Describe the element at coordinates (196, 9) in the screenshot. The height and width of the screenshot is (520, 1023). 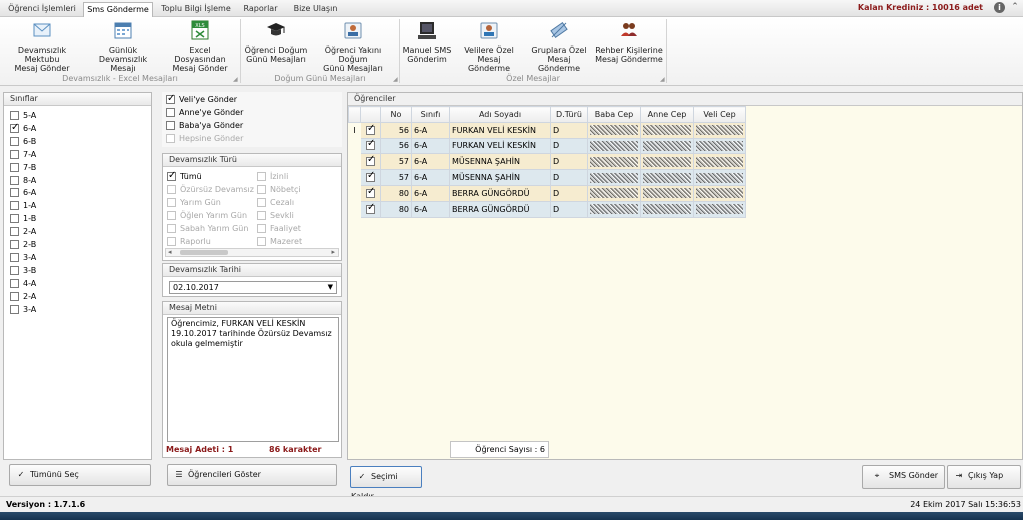
I see `tab-toplu-bilgi-isleme: Toplu Bilgi İşleme` at that location.